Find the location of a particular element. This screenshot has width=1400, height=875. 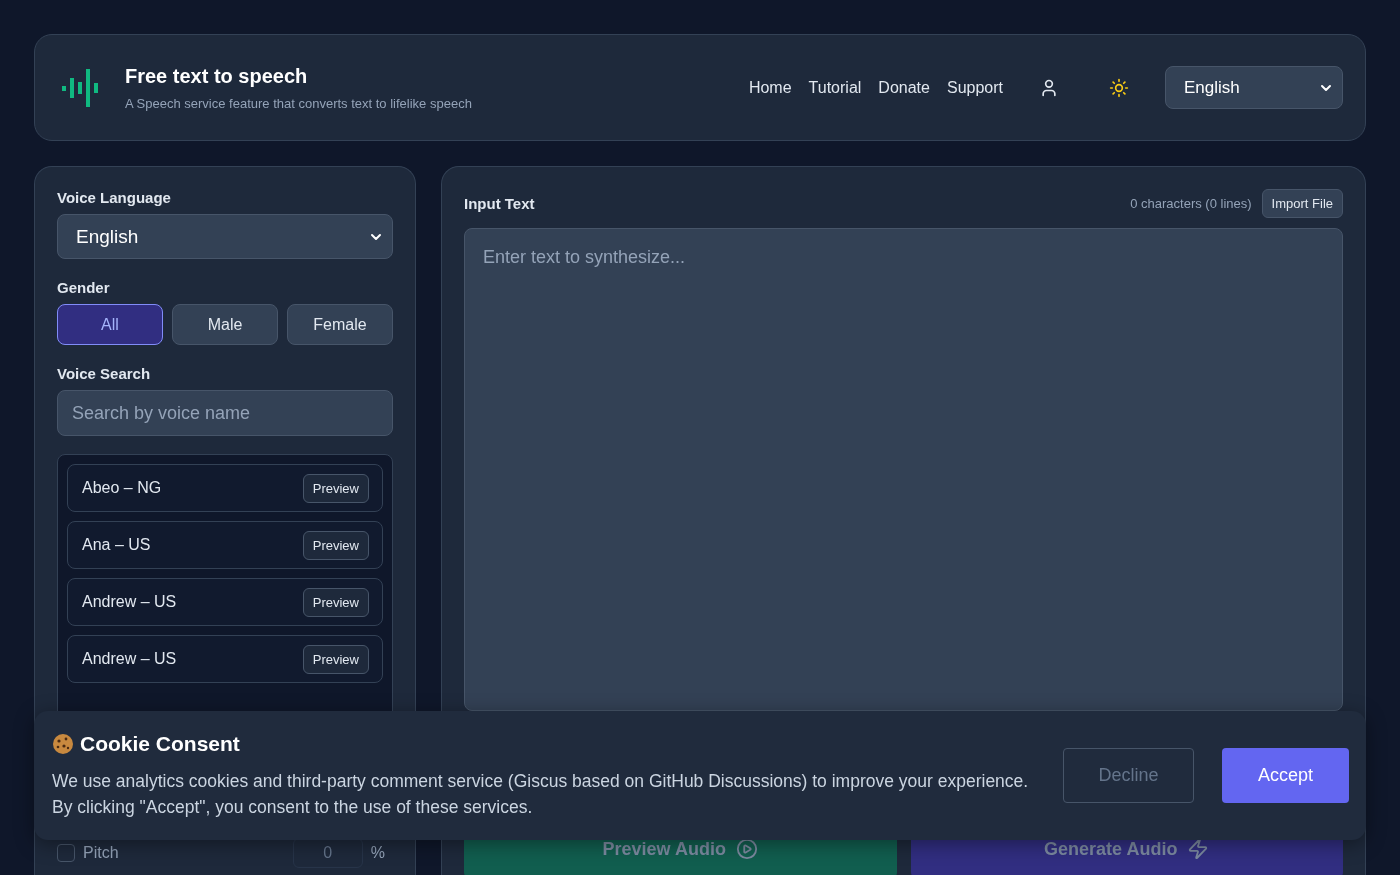

gender-button: Male is located at coordinates (225, 324).